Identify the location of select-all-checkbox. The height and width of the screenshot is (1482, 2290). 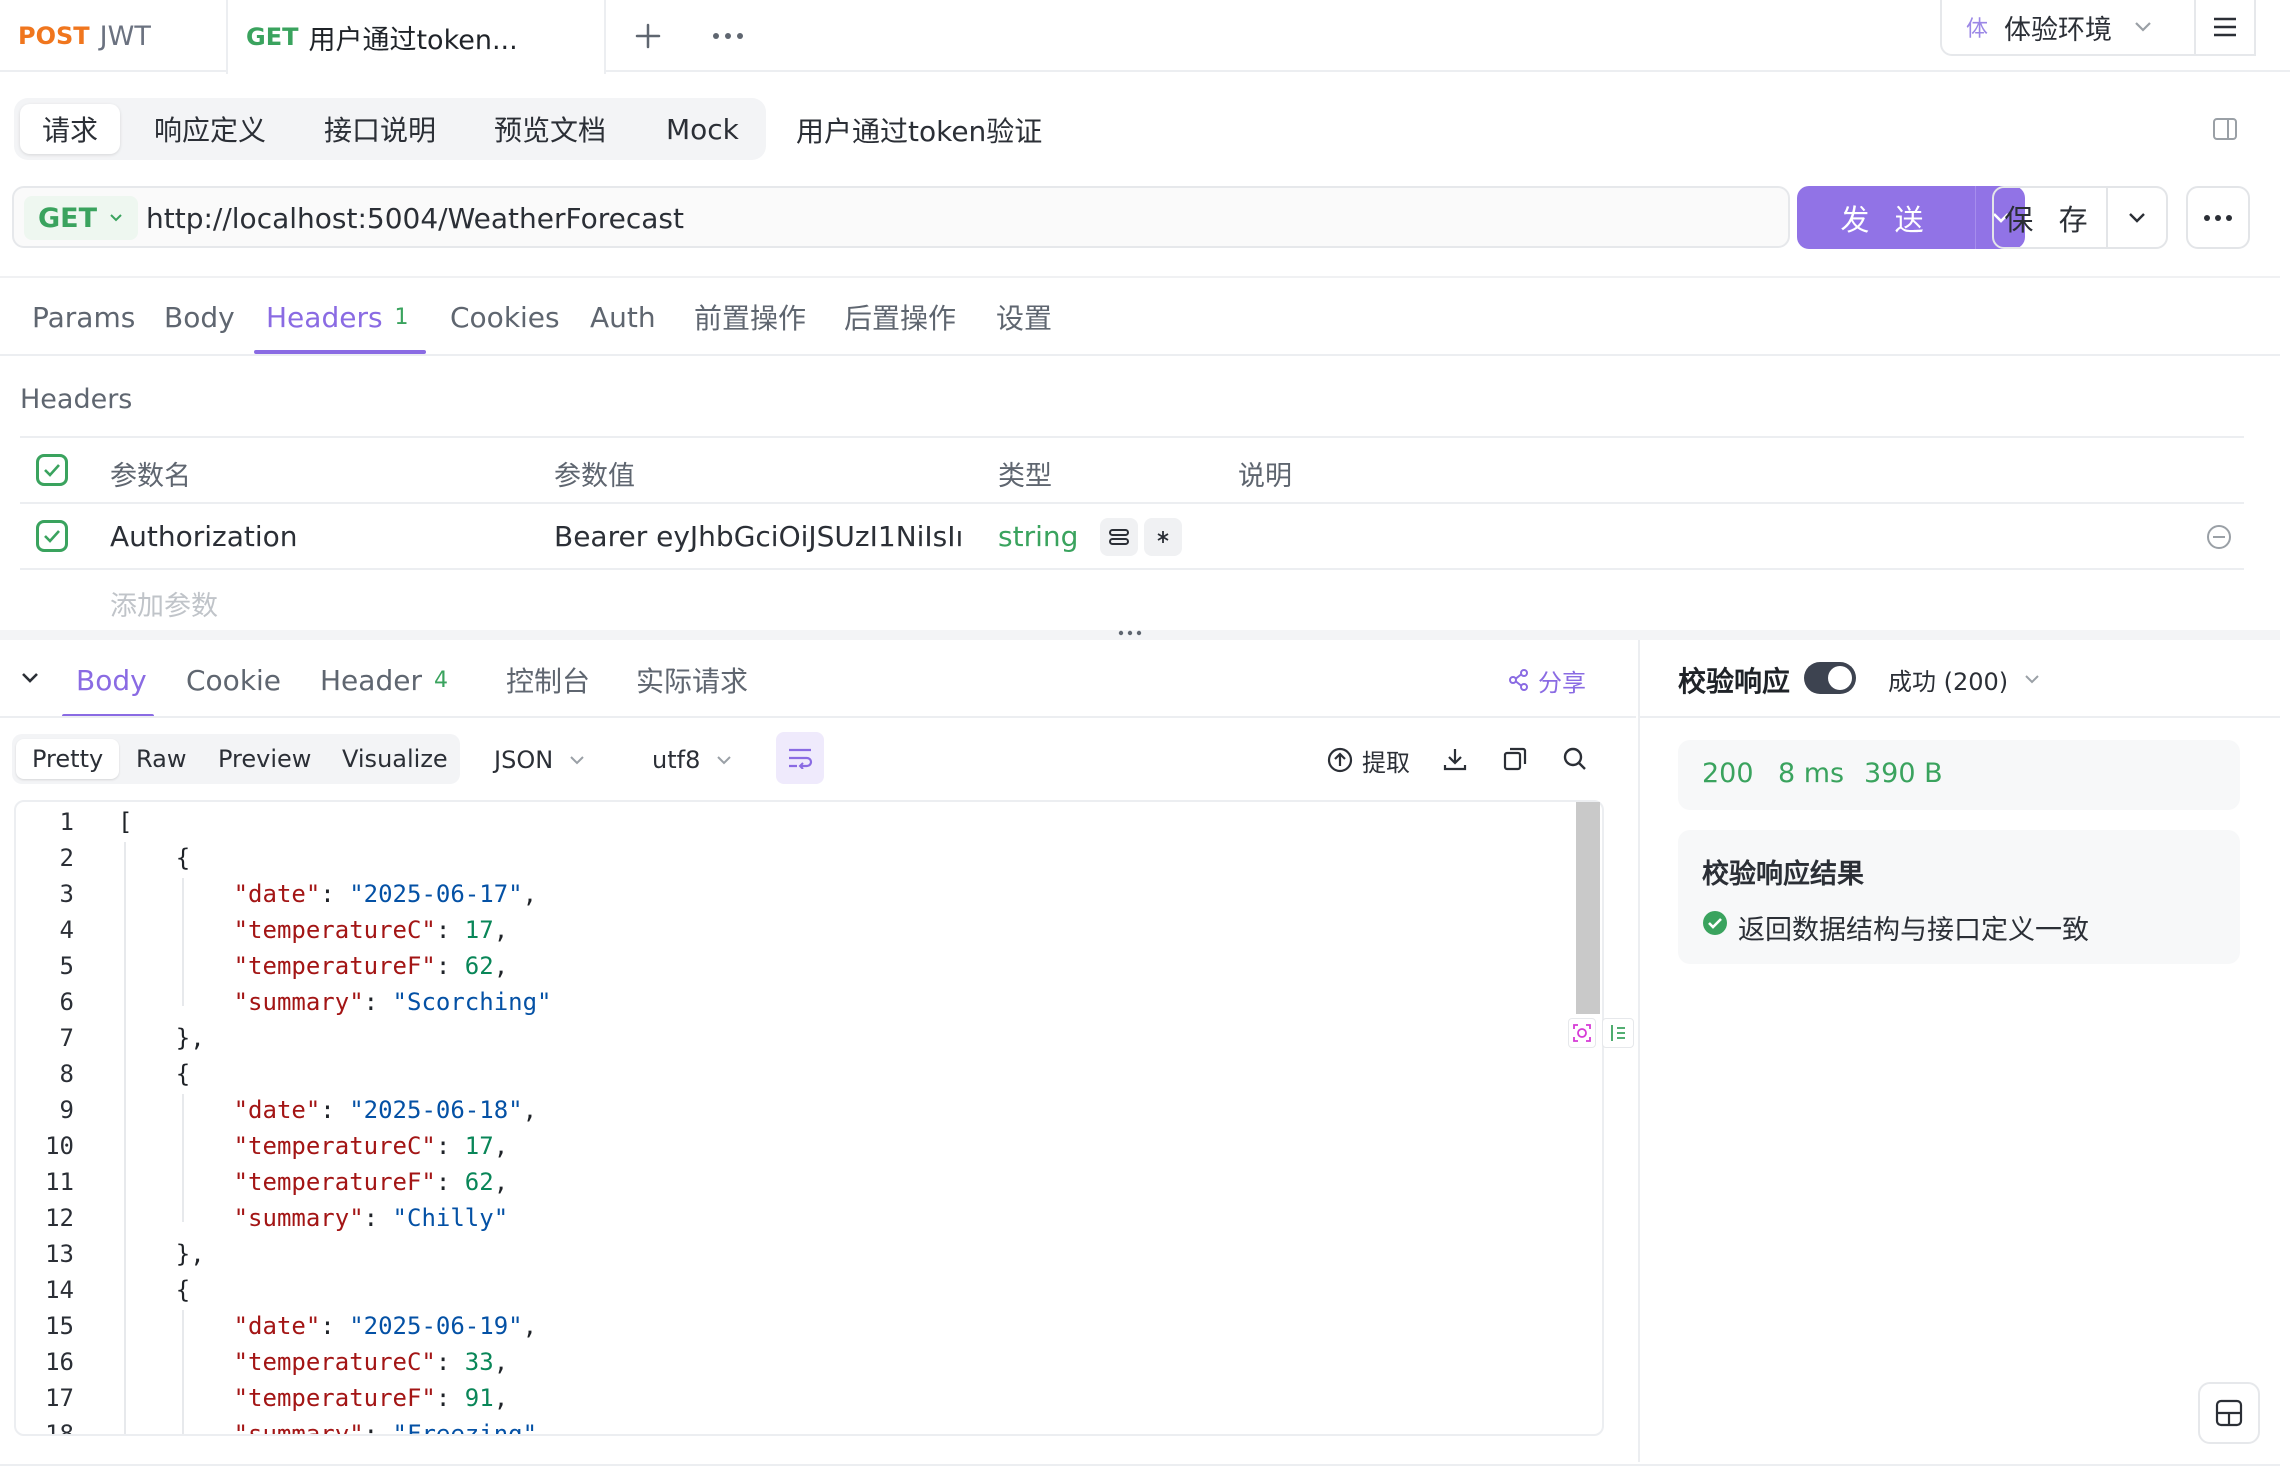
(52, 470).